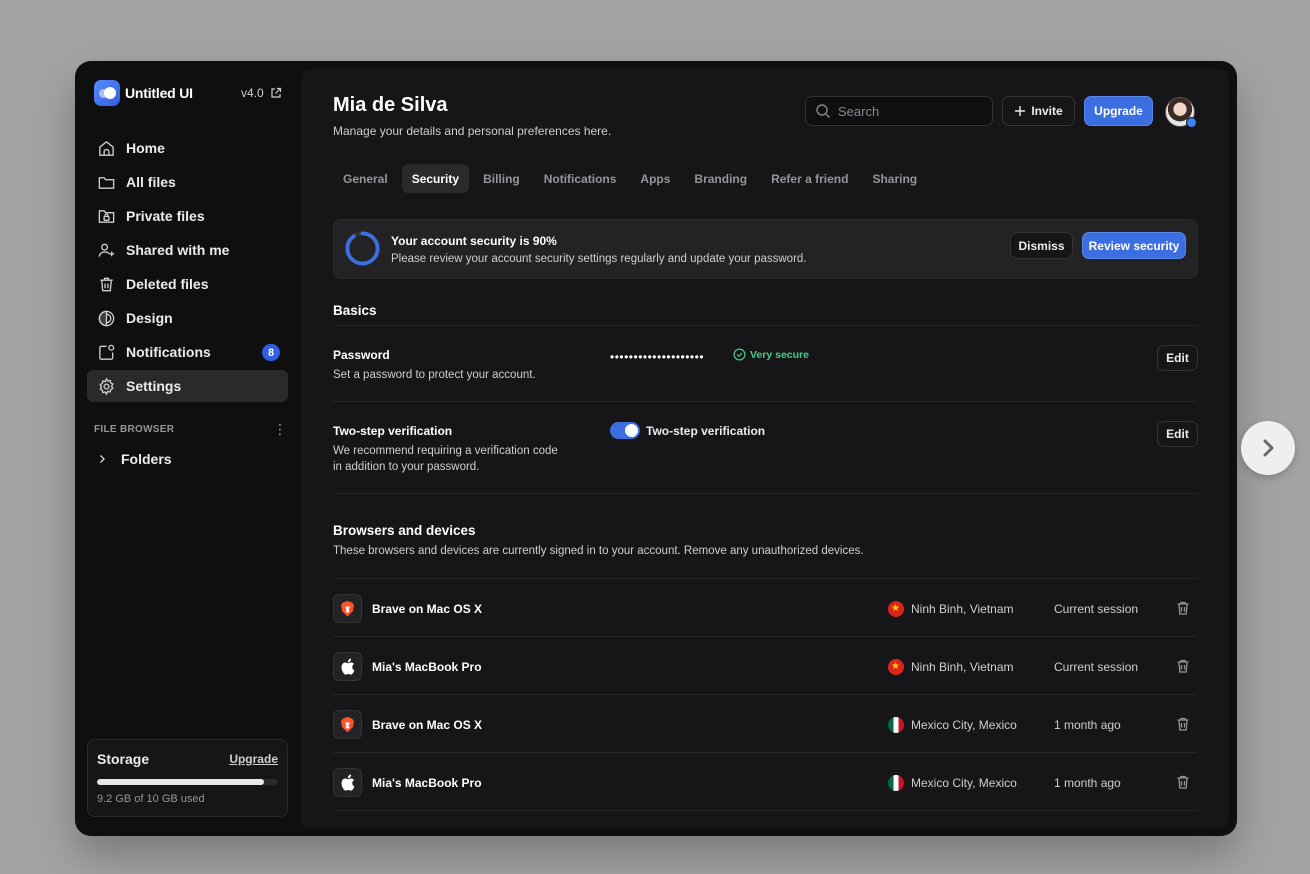  I want to click on sidebar-item-label: All files, so click(151, 182).